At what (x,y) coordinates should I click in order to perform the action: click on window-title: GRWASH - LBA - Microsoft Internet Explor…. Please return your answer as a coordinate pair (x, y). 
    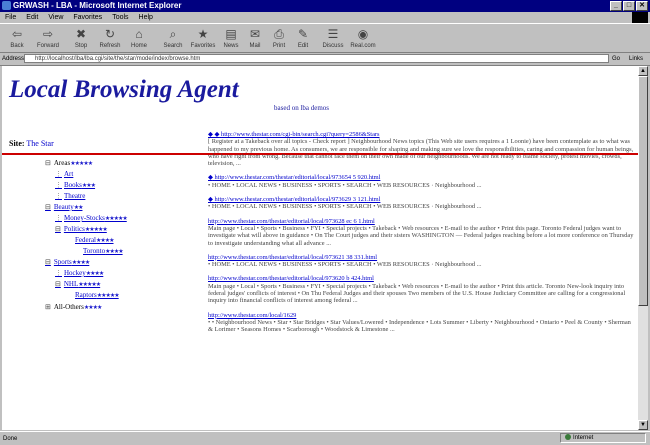
    Looking at the image, I should click on (97, 5).